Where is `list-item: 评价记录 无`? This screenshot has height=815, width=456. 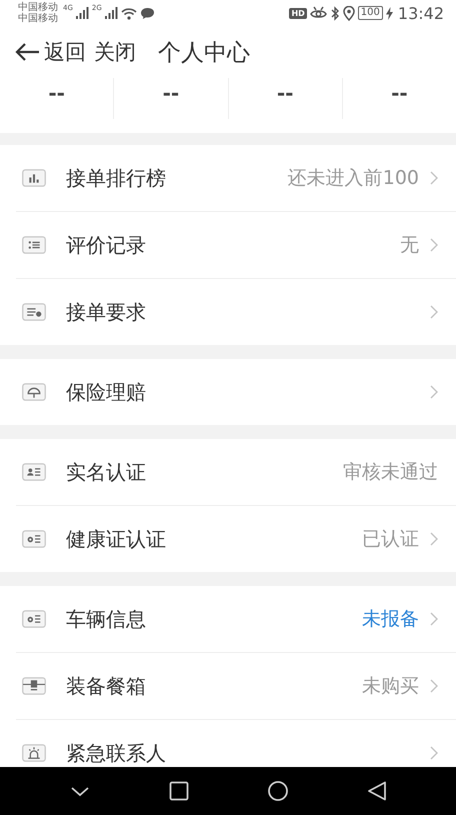
list-item: 评价记录 无 is located at coordinates (236, 244).